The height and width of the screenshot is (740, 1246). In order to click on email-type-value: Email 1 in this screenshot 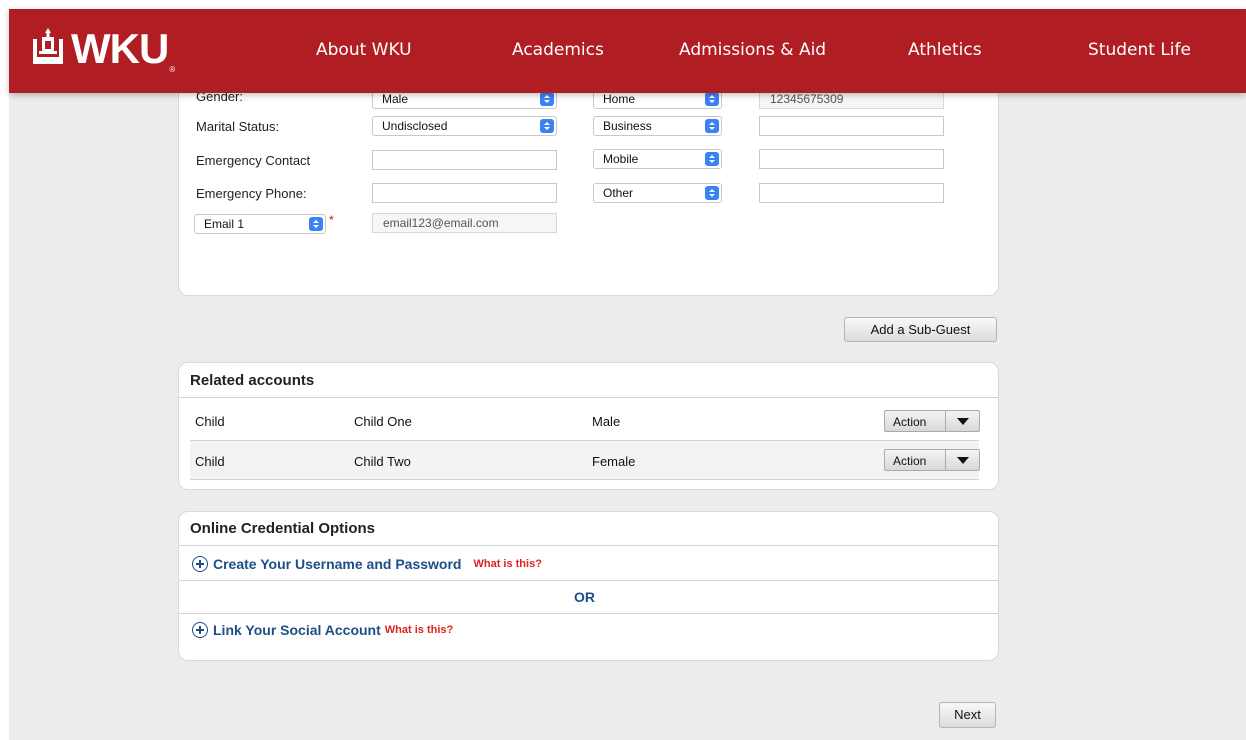, I will do `click(224, 224)`.